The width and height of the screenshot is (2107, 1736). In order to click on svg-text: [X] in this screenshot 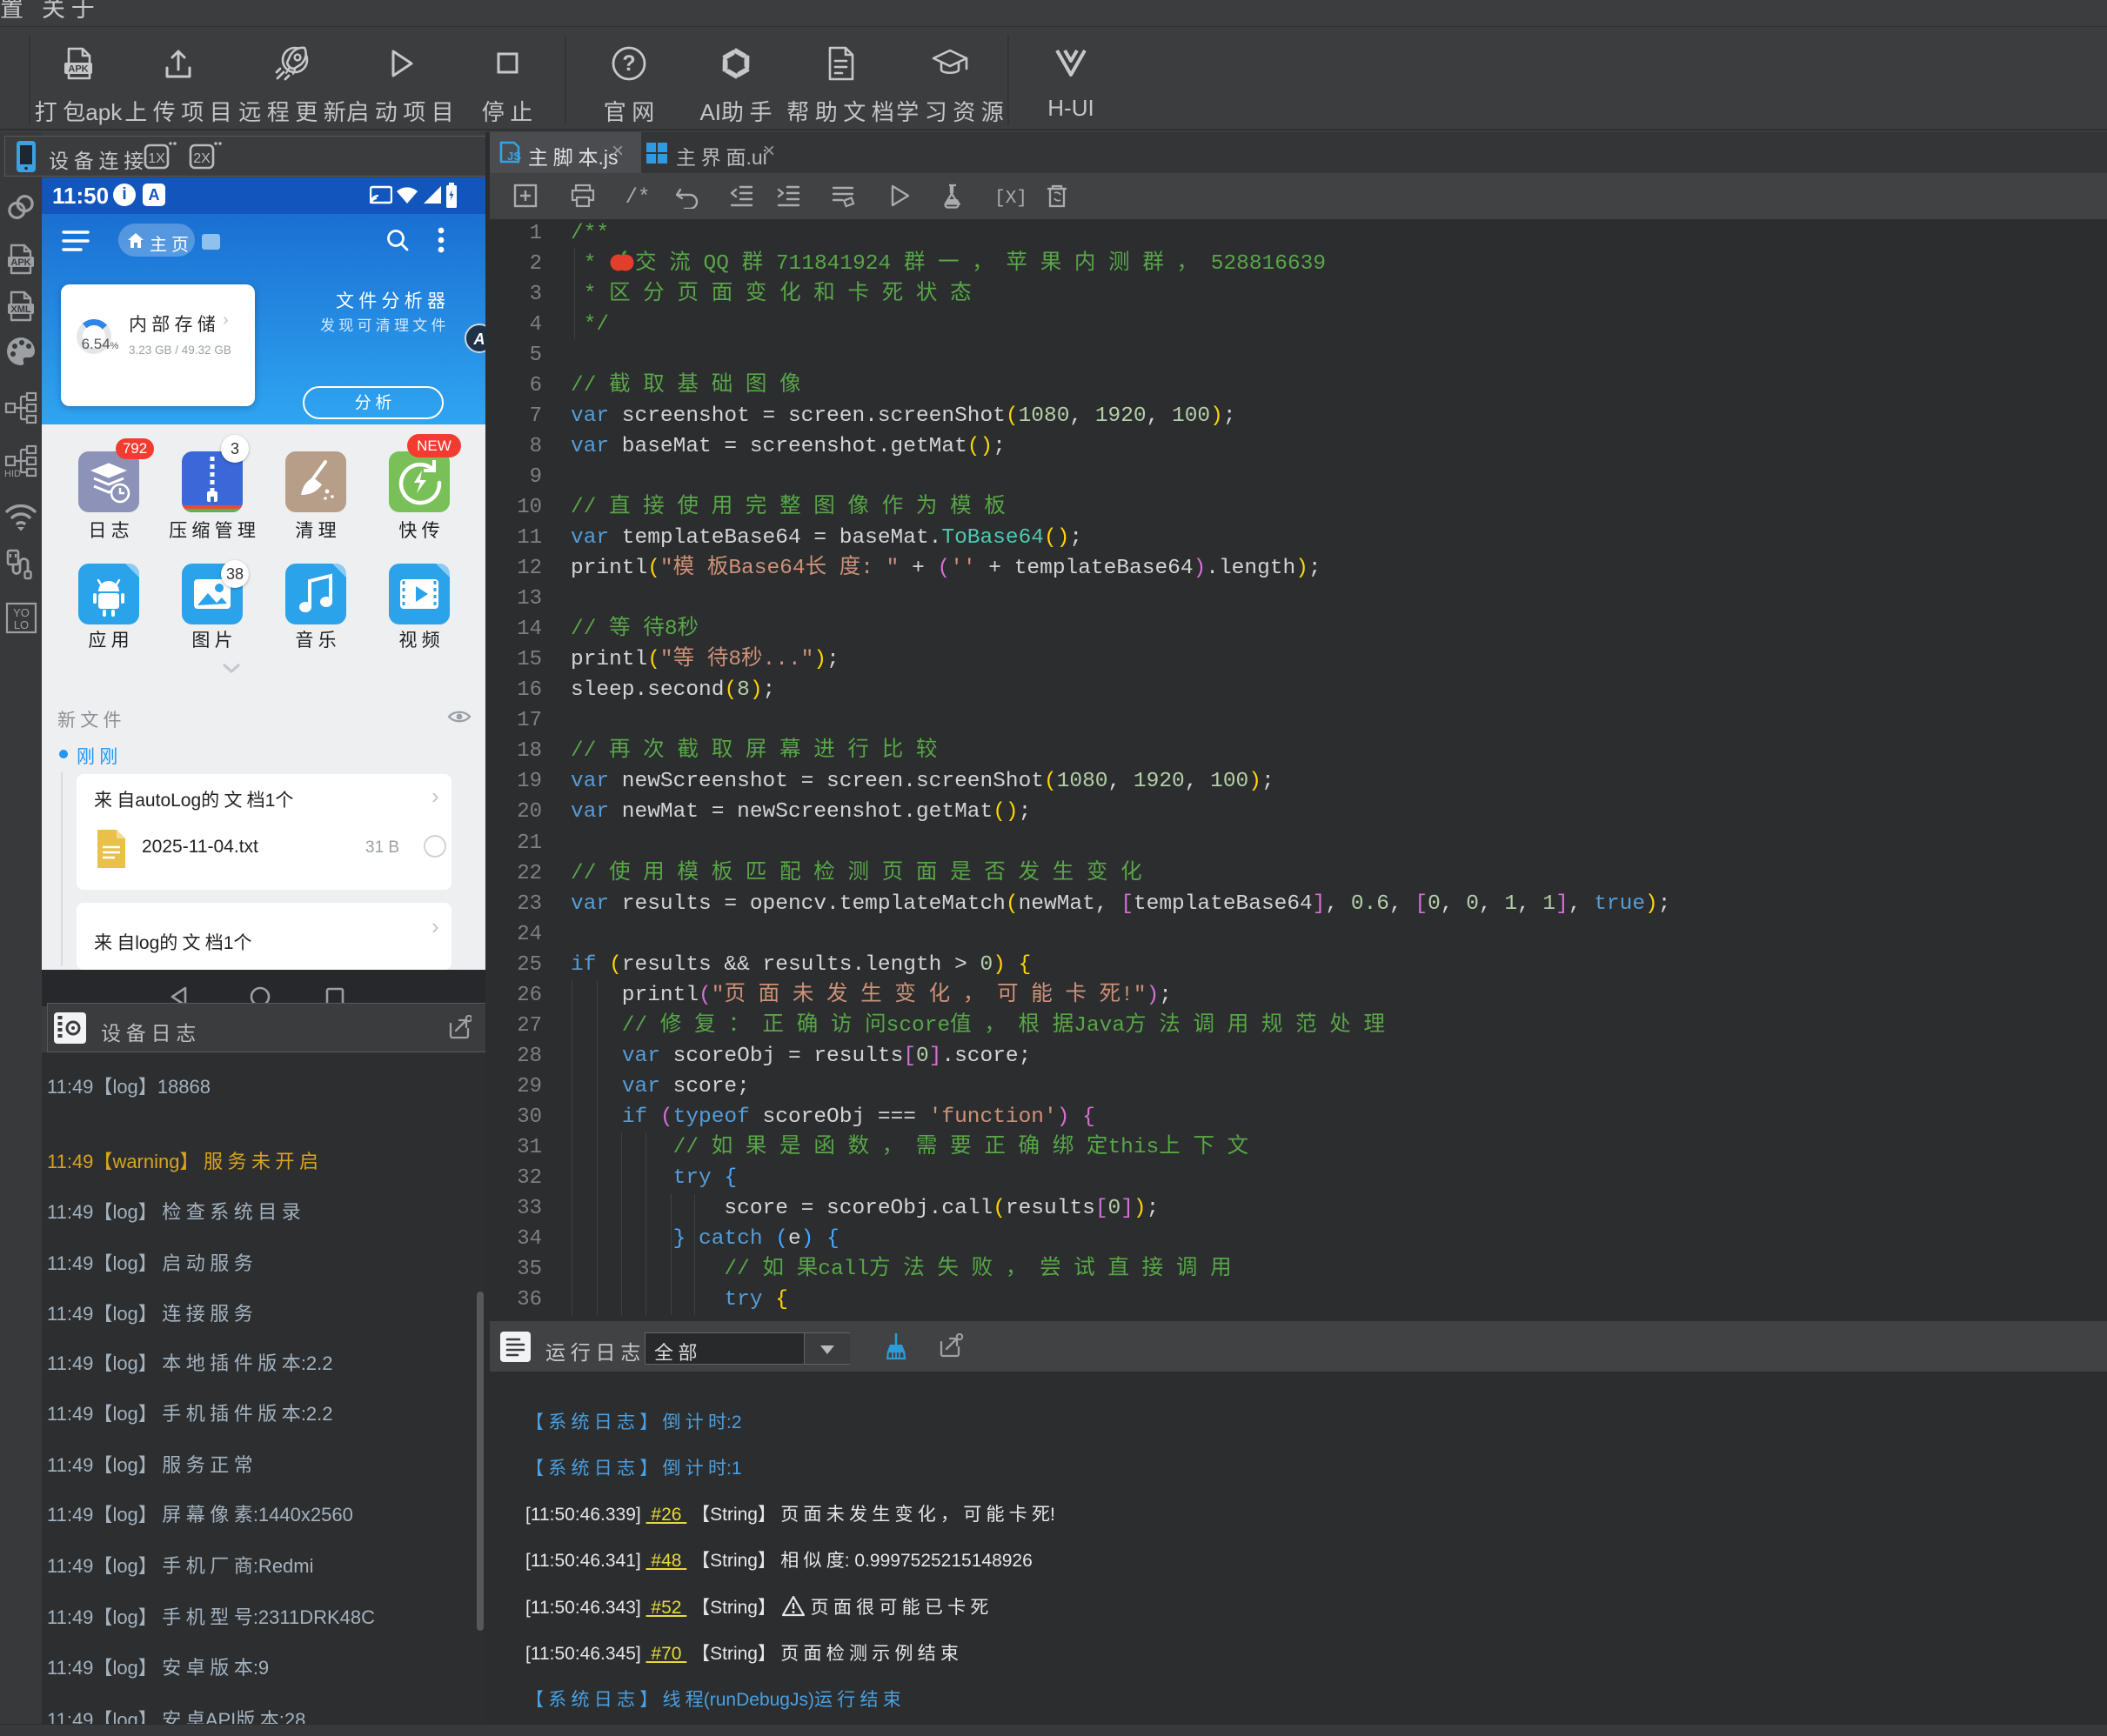, I will do `click(1011, 199)`.